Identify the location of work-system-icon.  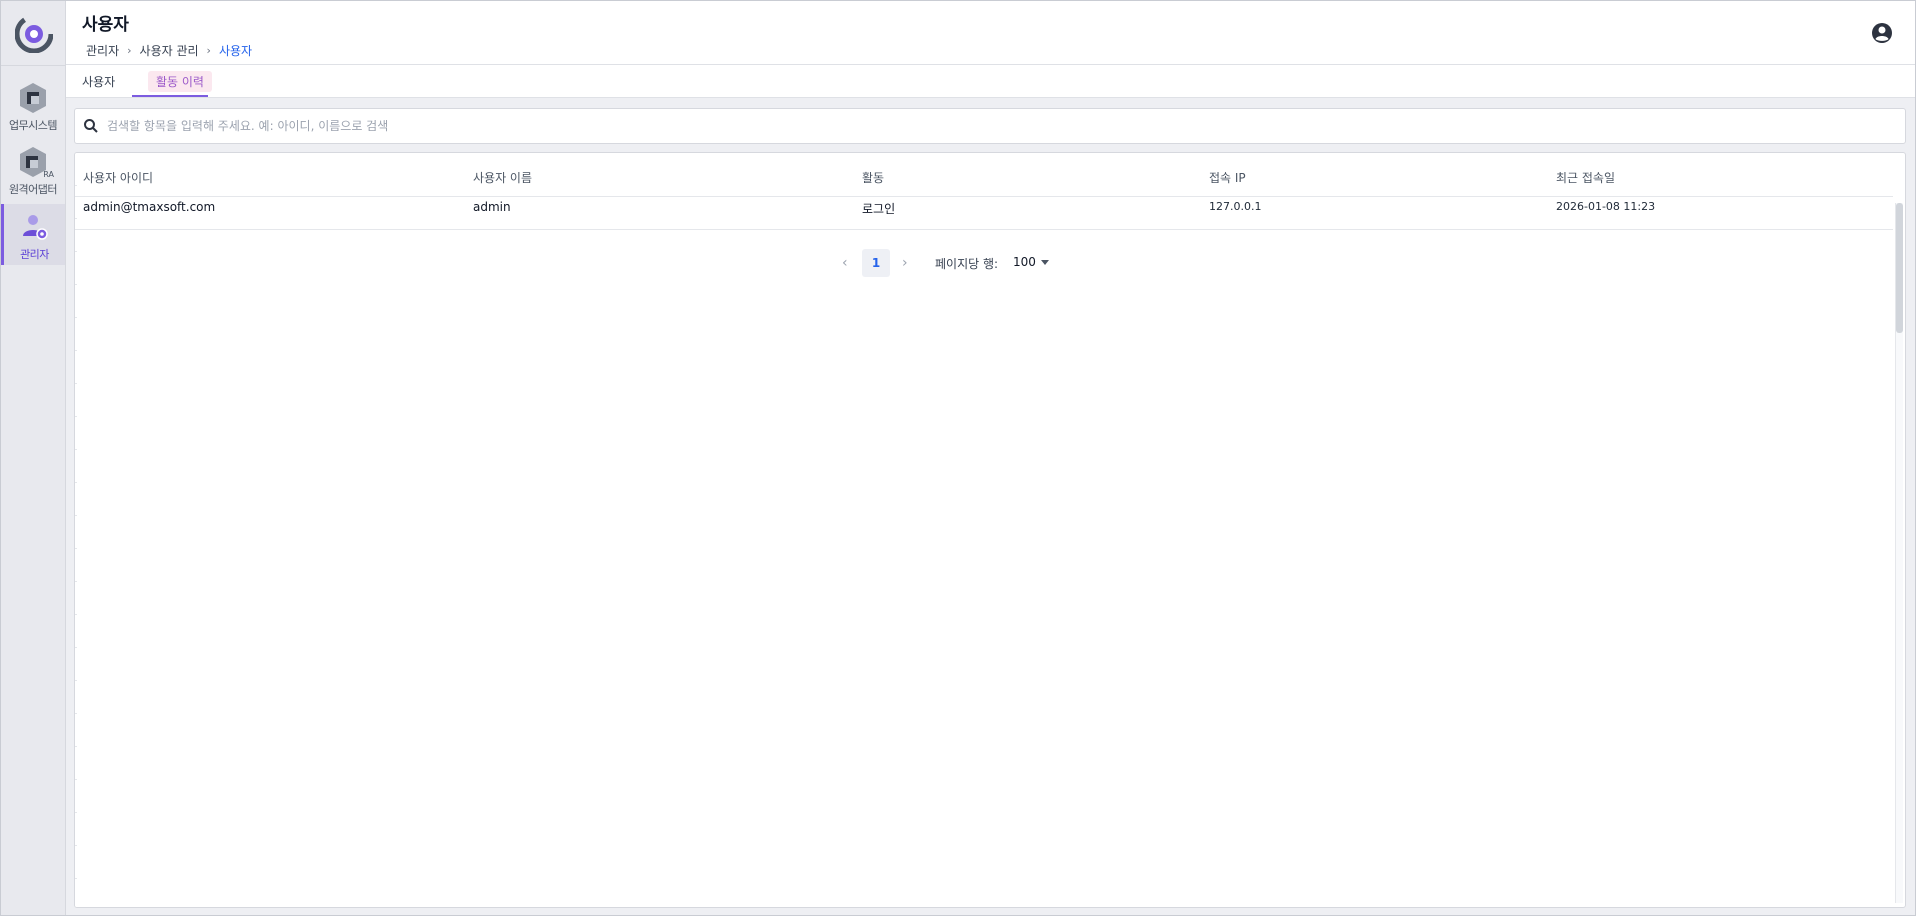
(33, 98).